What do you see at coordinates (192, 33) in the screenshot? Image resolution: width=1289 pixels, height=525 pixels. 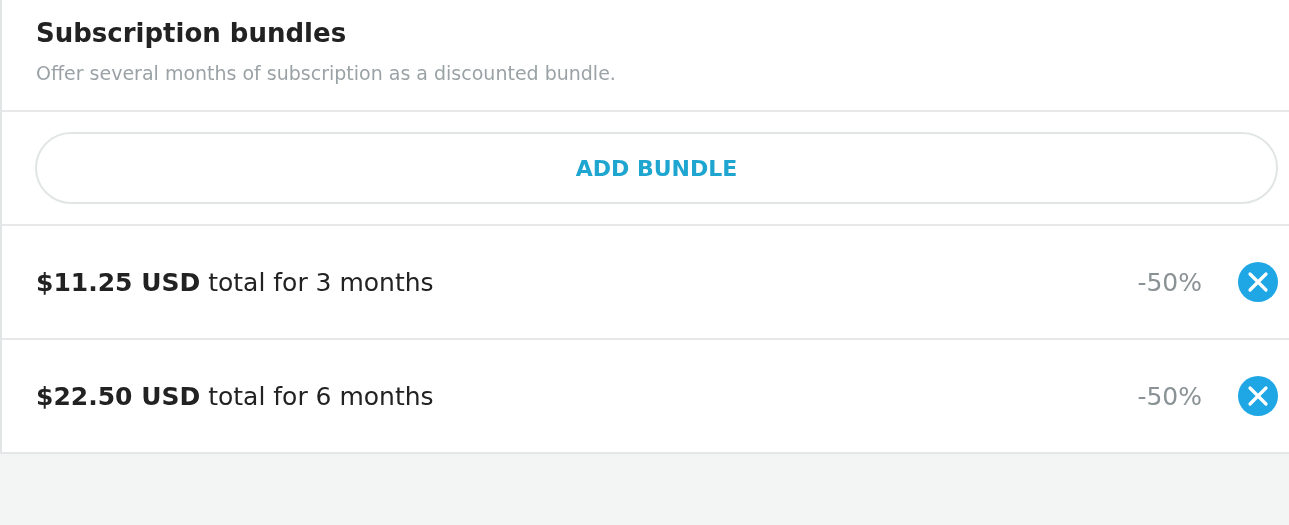 I see `section-title: Subscription bundles` at bounding box center [192, 33].